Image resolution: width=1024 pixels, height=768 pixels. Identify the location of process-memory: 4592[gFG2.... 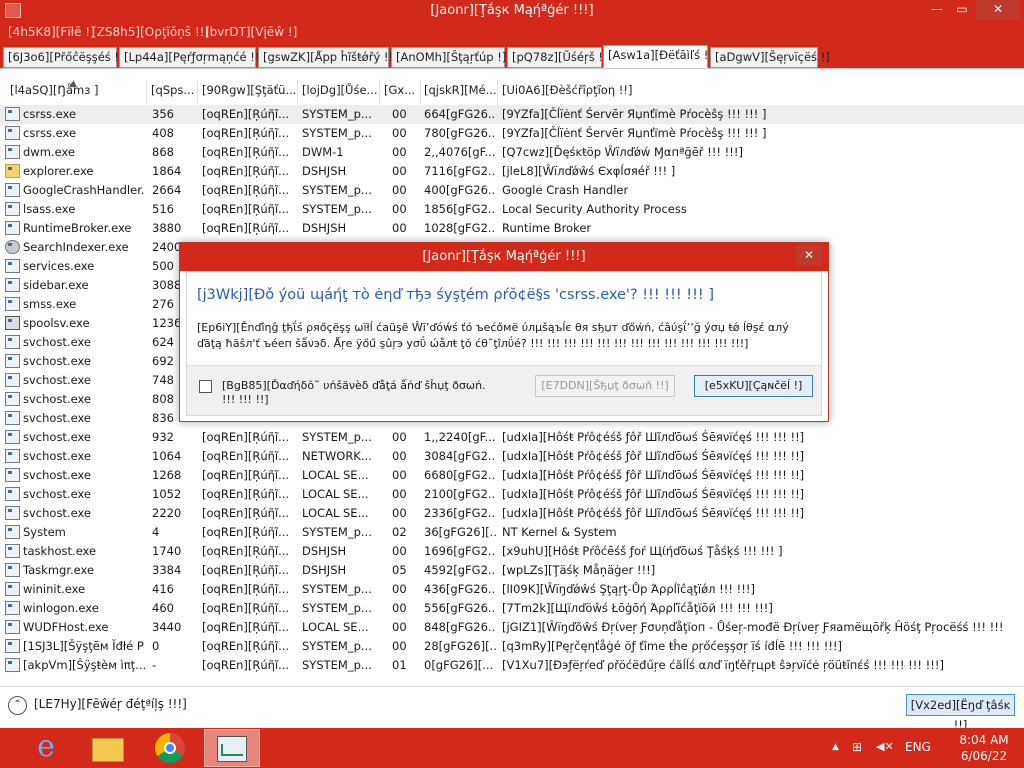
(460, 570).